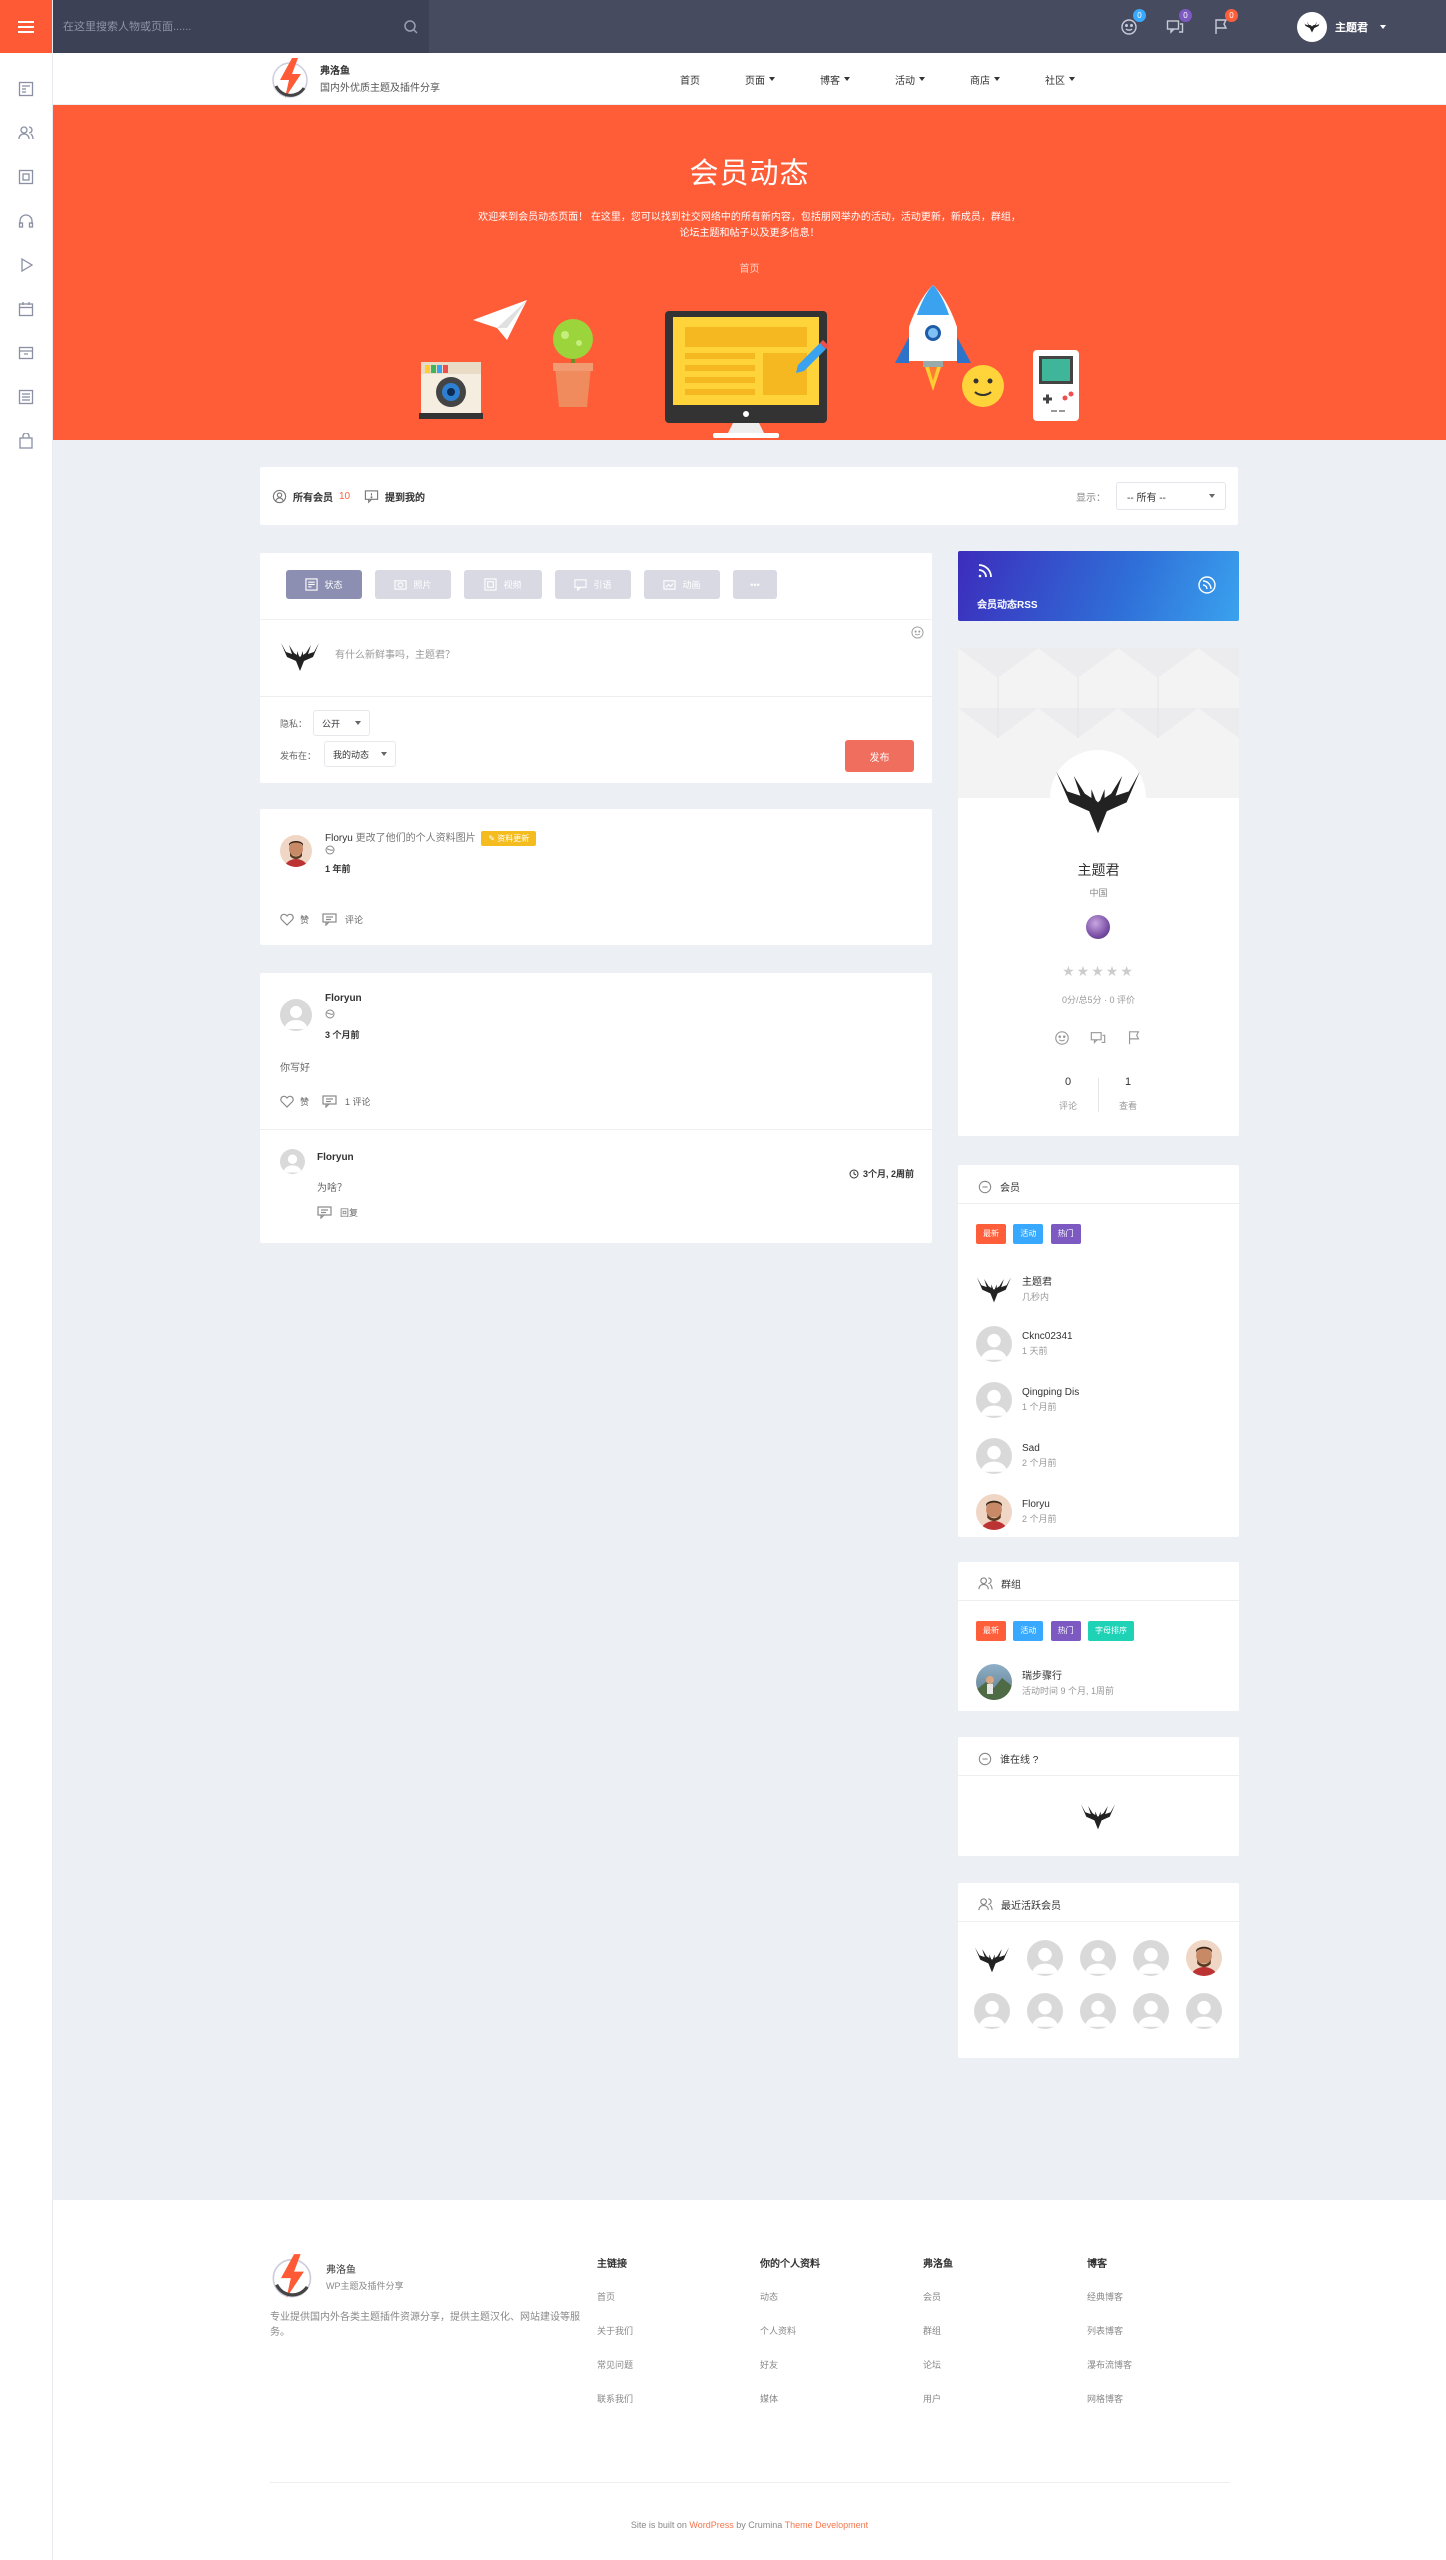 This screenshot has height=2560, width=1446. I want to click on activity-user-name: Floryu, so click(339, 838).